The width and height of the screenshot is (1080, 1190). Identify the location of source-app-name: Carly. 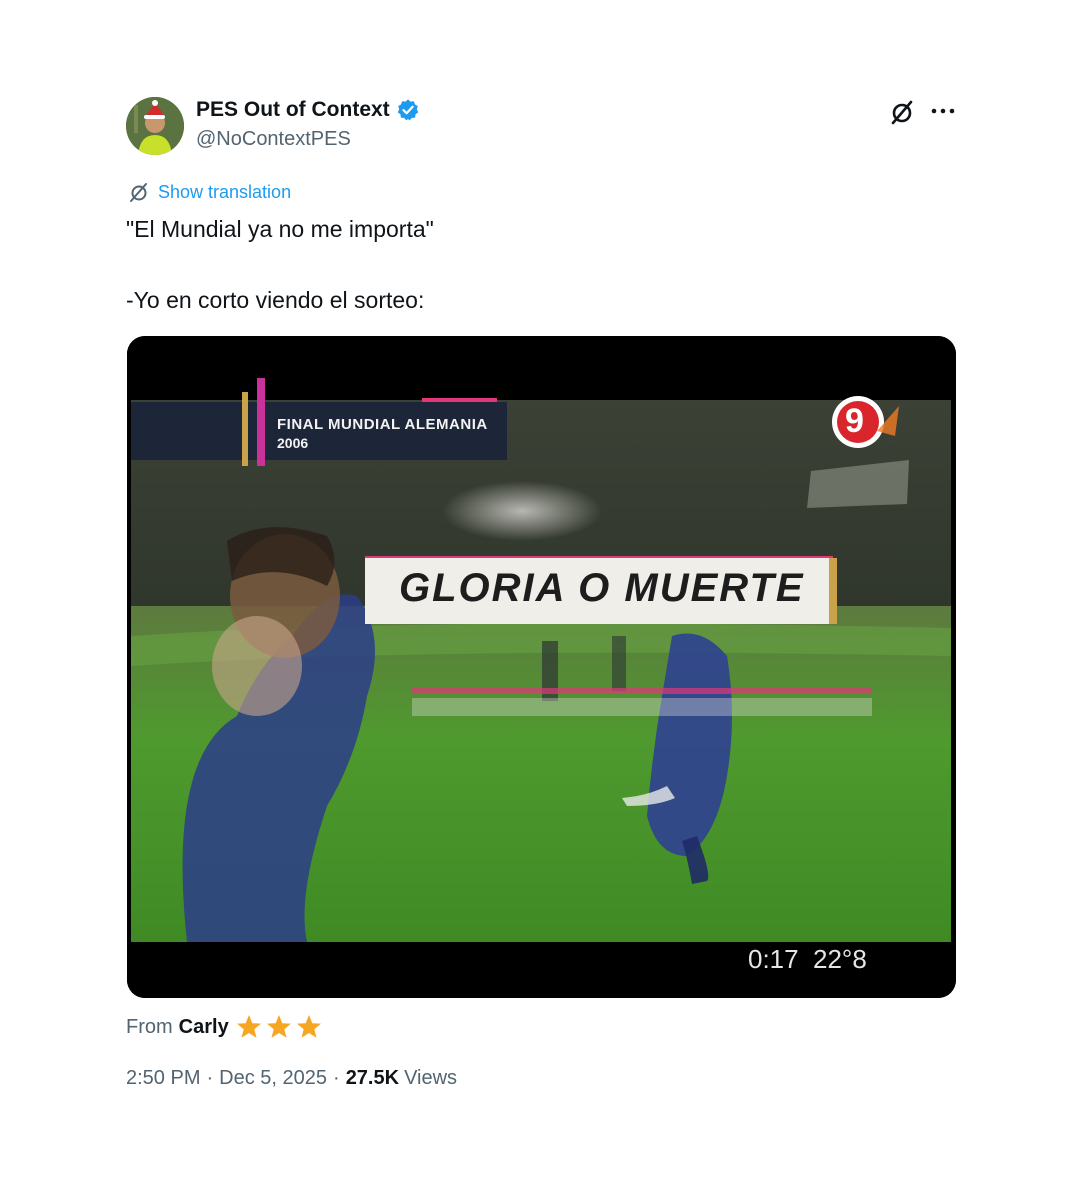
(204, 1027).